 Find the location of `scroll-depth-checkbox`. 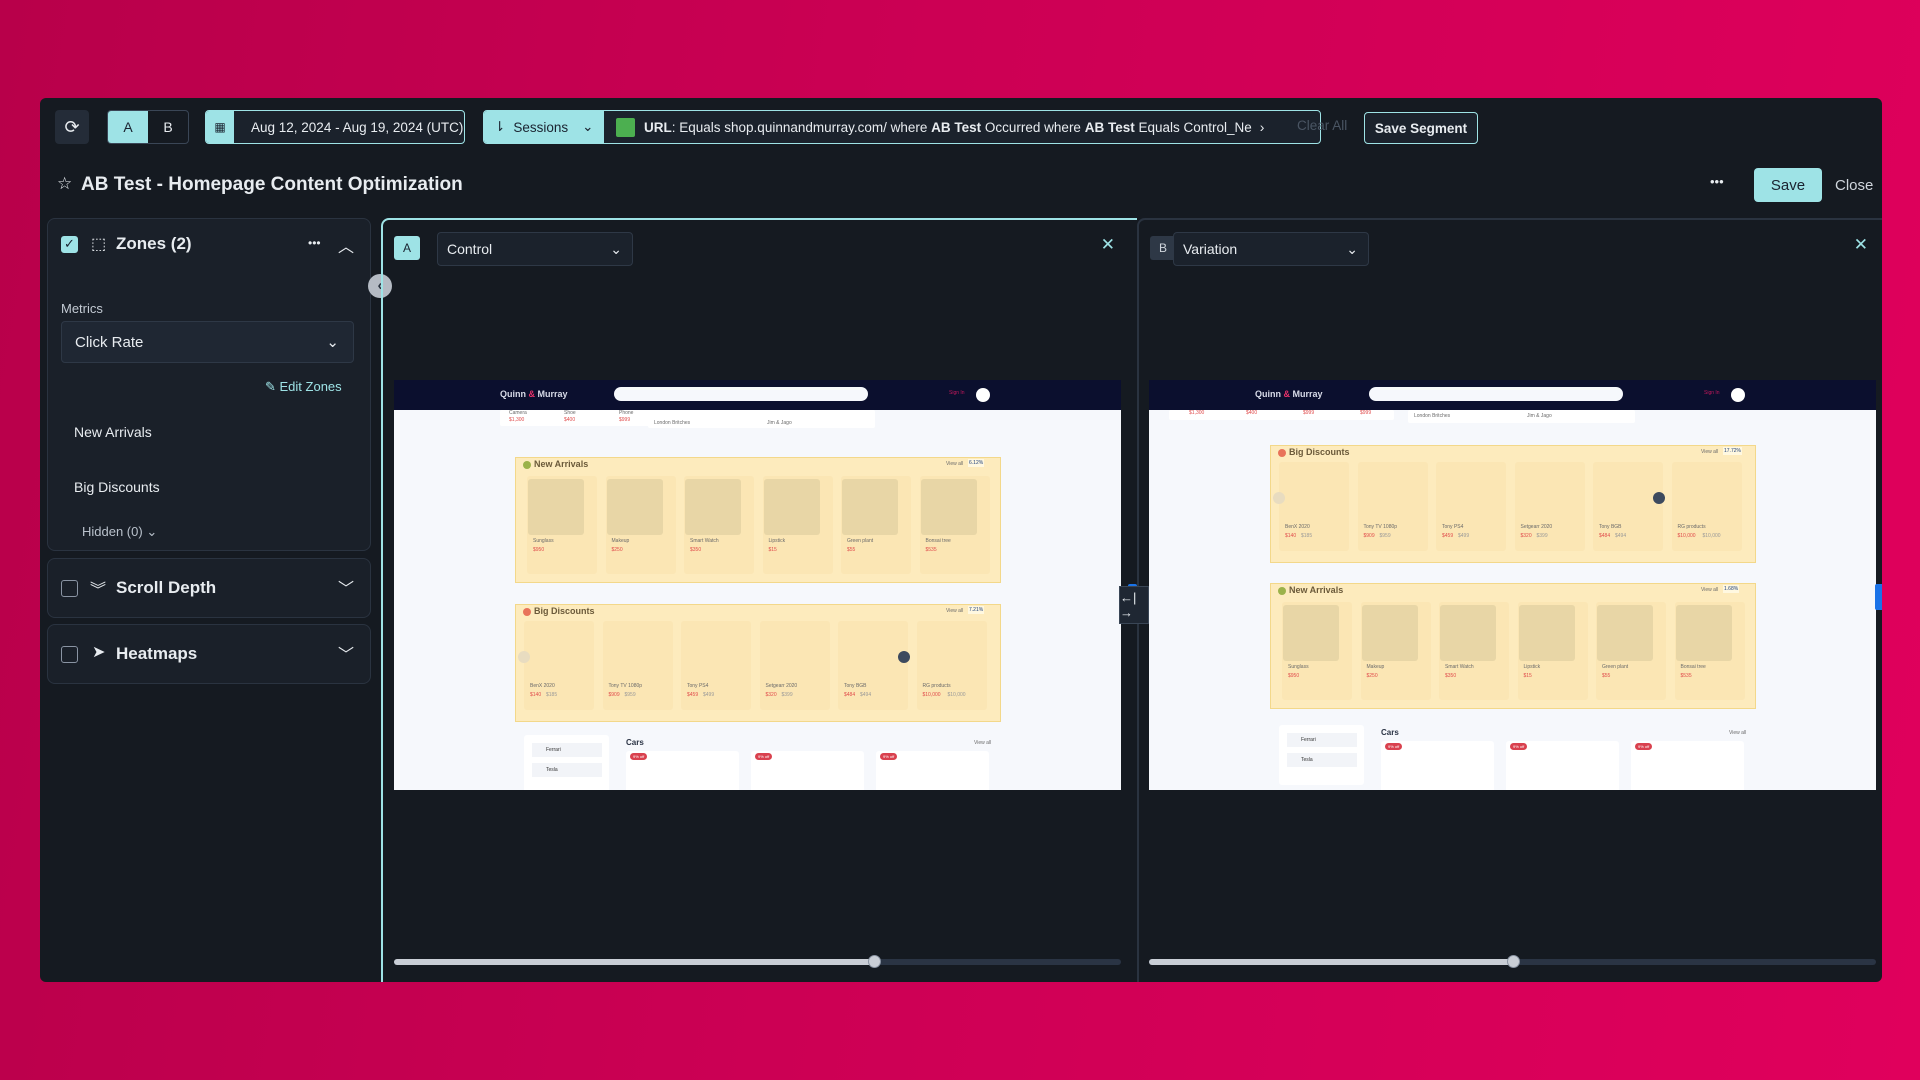

scroll-depth-checkbox is located at coordinates (69, 588).